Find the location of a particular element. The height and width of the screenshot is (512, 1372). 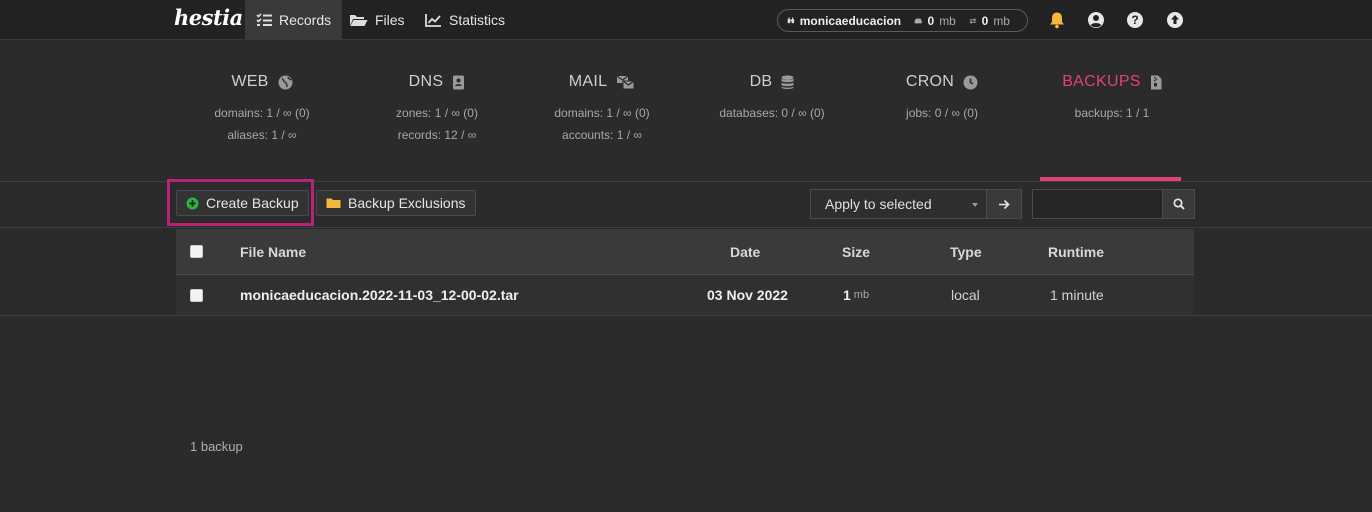

exchange-icon is located at coordinates (973, 20).